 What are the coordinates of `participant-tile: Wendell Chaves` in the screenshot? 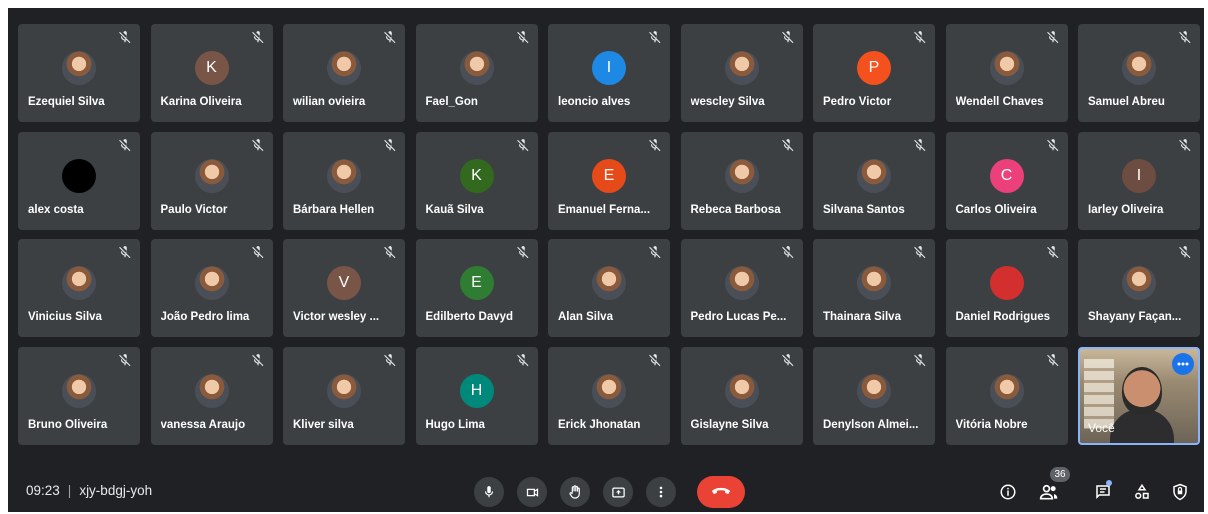 It's located at (1006, 73).